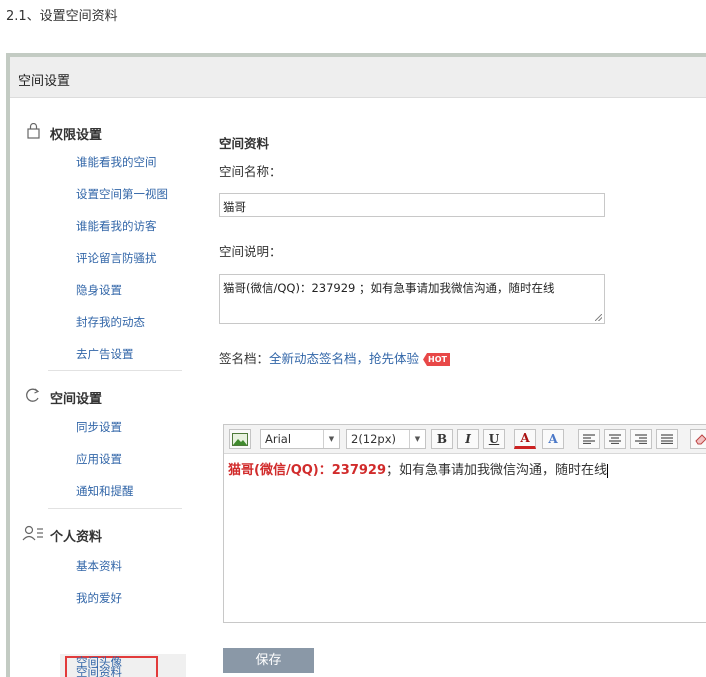 The width and height of the screenshot is (706, 677). What do you see at coordinates (76, 537) in the screenshot?
I see `sidebar-section-label: 个人资料` at bounding box center [76, 537].